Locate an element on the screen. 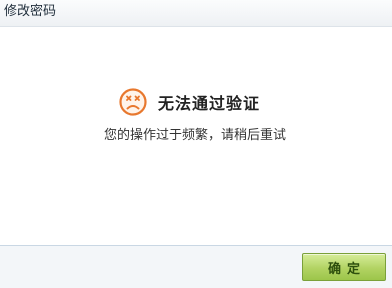 The image size is (392, 288). error-detail-text: 您的操作过于频繁，请稍后重试 is located at coordinates (195, 135).